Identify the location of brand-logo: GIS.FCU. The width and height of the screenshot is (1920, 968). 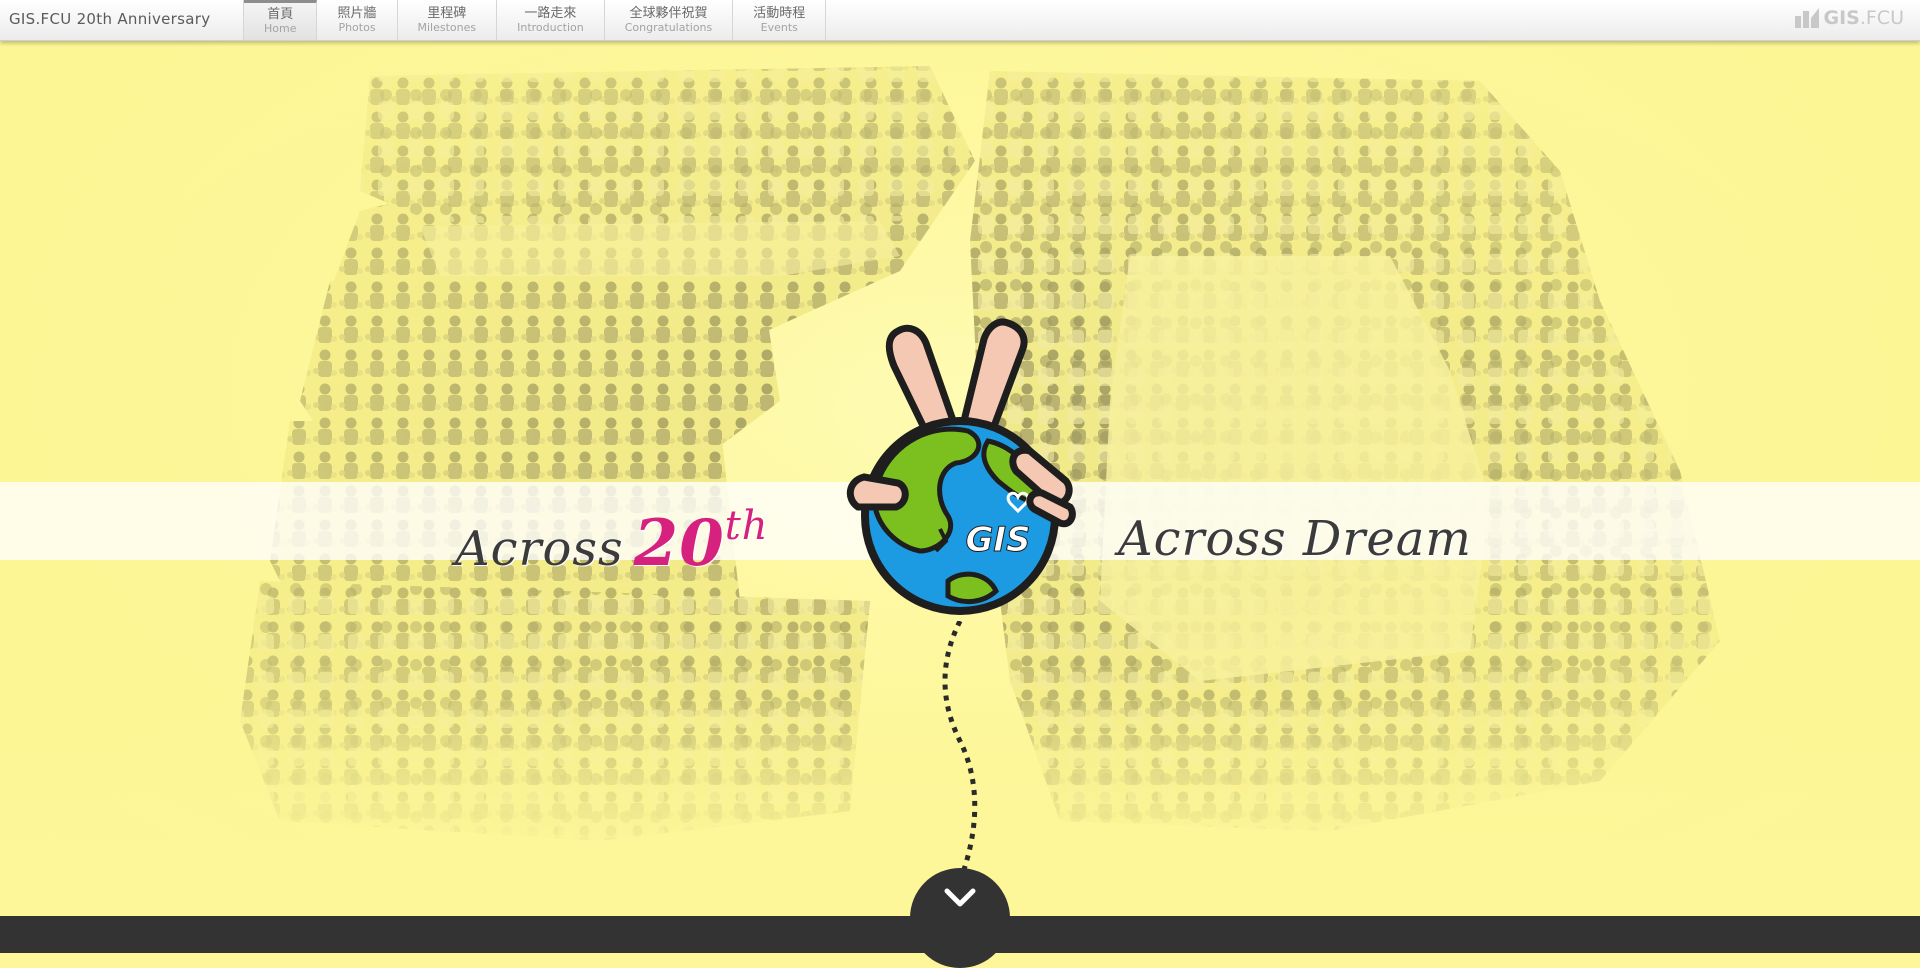
(1849, 18).